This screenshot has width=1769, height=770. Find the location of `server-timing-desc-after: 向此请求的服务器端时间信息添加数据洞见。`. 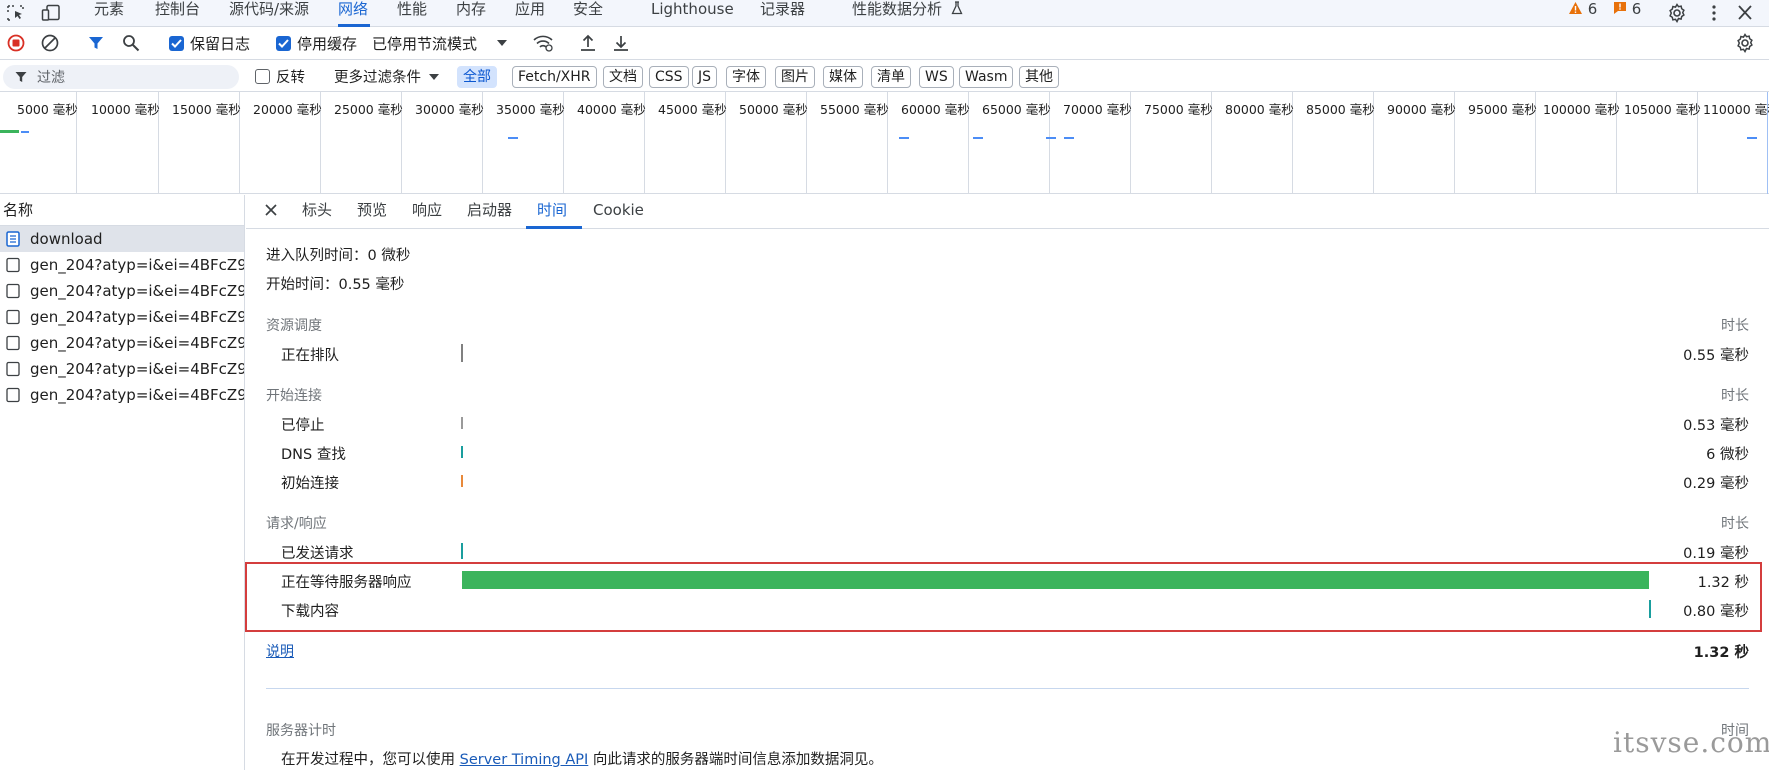

server-timing-desc-after: 向此请求的服务器端时间信息添加数据洞见。 is located at coordinates (735, 760).